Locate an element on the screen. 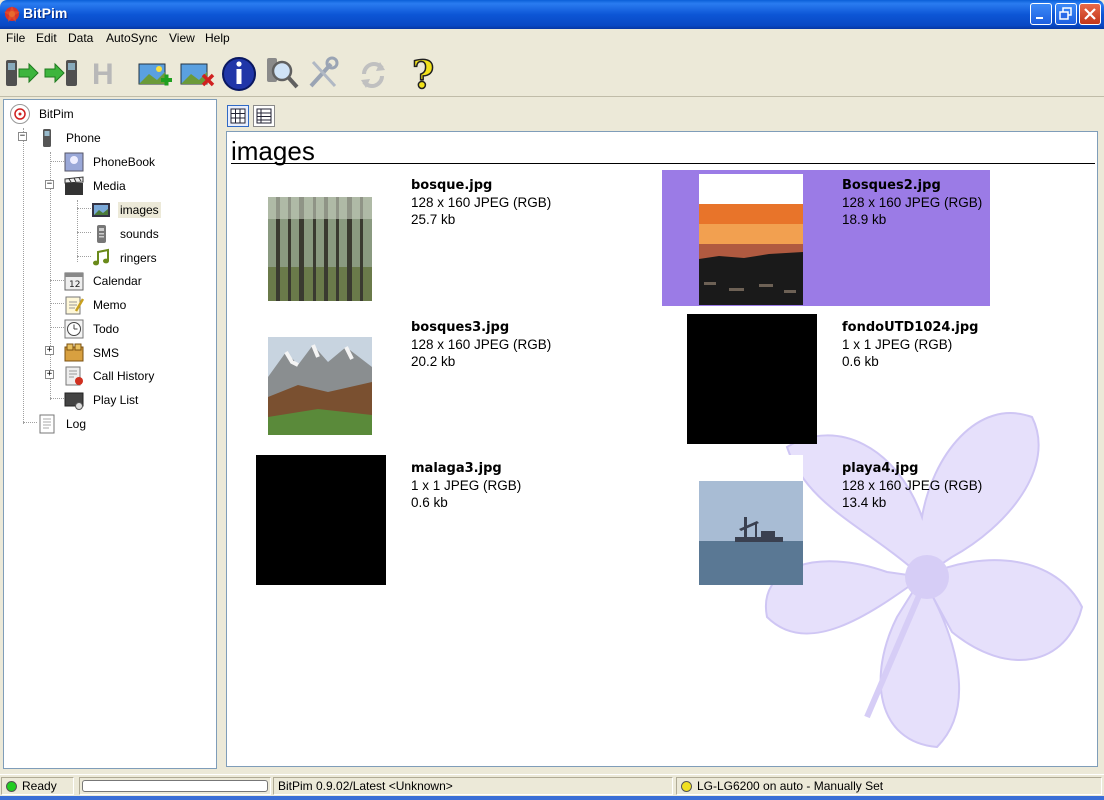 The image size is (1104, 800). tree-label-phonebook: PhoneBook is located at coordinates (124, 162).